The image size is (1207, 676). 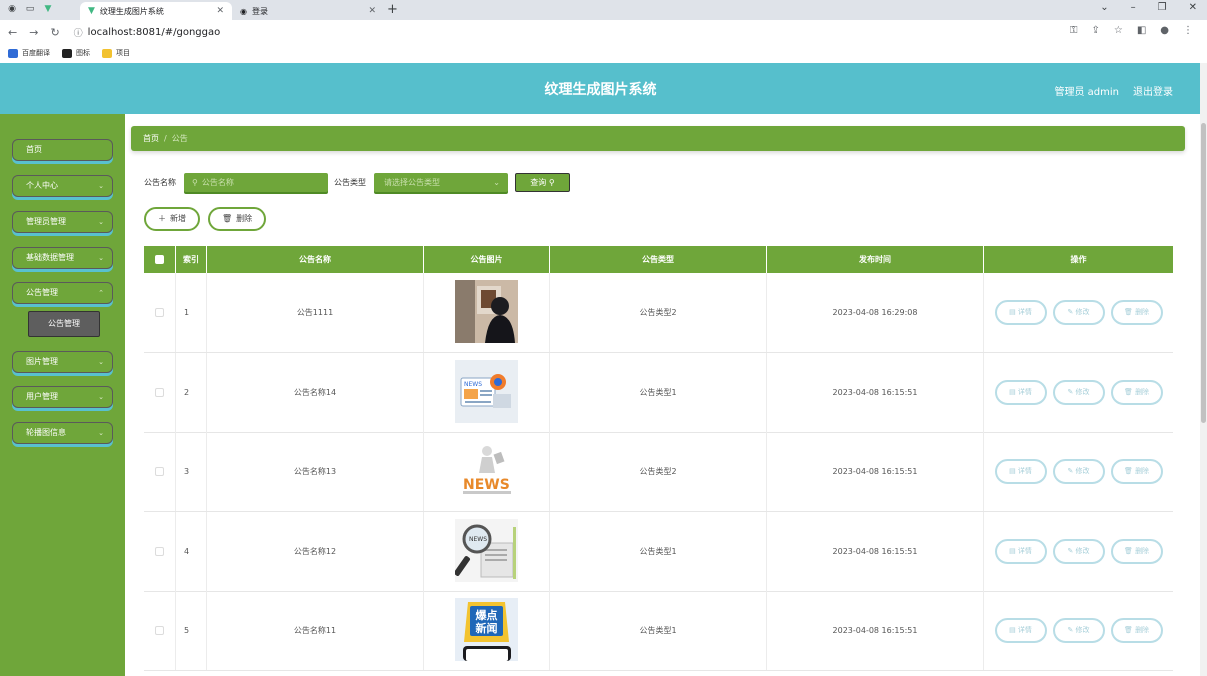 What do you see at coordinates (62, 258) in the screenshot?
I see `sidebar-item-base-data: 基础数据管理 ⌄` at bounding box center [62, 258].